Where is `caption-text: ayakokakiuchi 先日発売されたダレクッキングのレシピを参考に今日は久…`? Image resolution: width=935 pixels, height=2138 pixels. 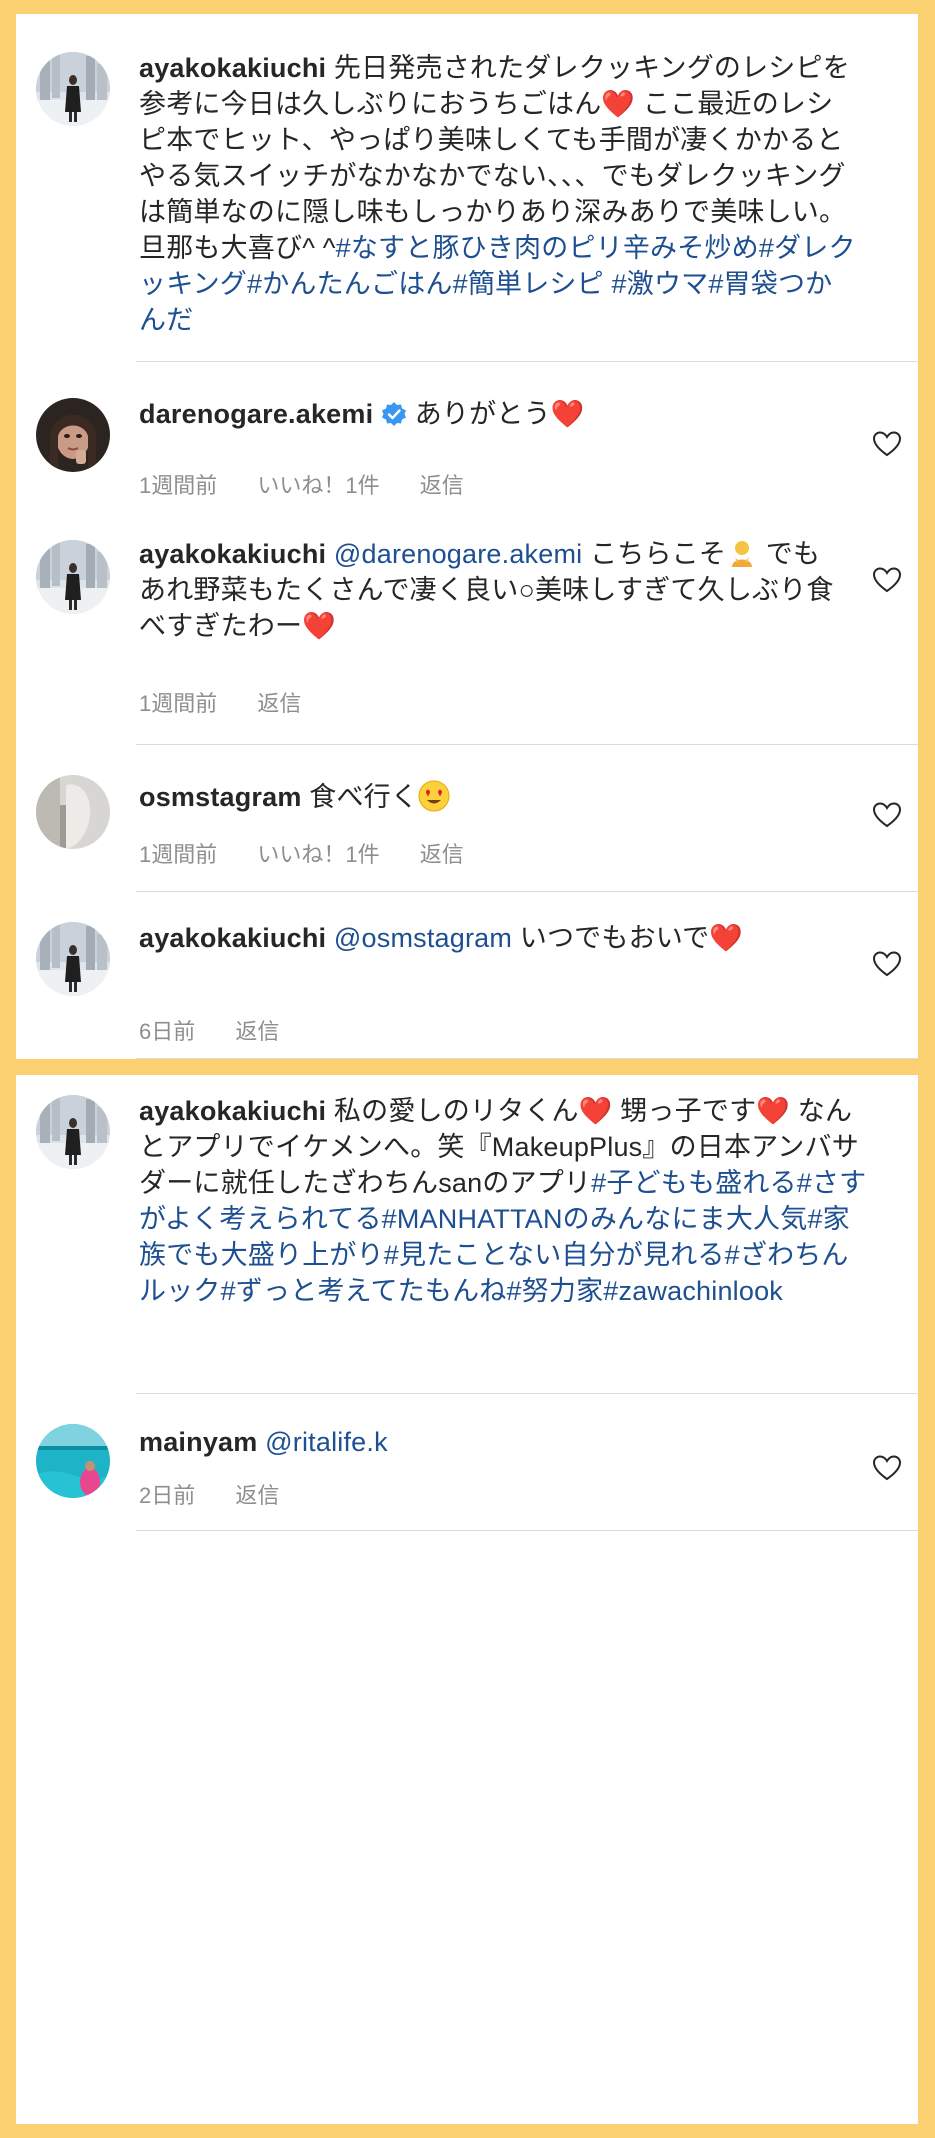 caption-text: ayakokakiuchi 先日発売されたダレクッキングのレシピを参考に今日は久… is located at coordinates (499, 194).